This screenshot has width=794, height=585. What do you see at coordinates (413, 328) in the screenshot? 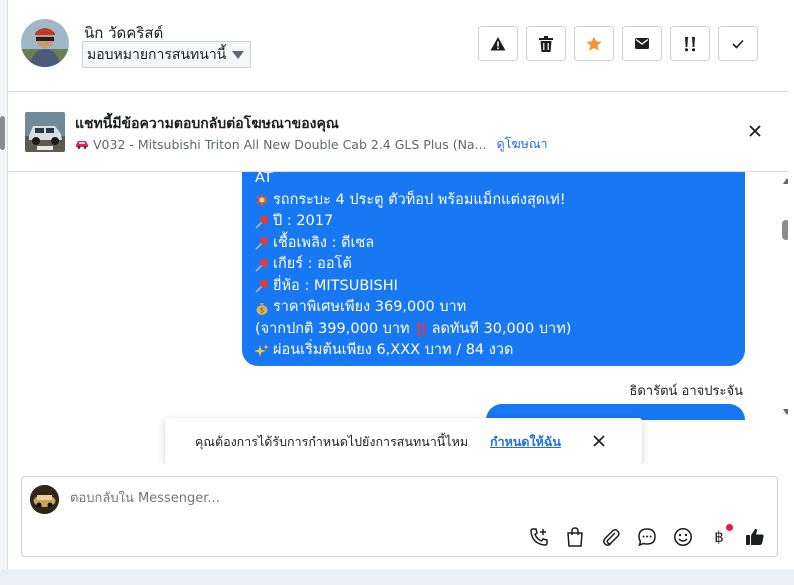
I see `message-line: (จากปกติ 399,000 บาท ลดทันที 30,000 บาท)` at bounding box center [413, 328].